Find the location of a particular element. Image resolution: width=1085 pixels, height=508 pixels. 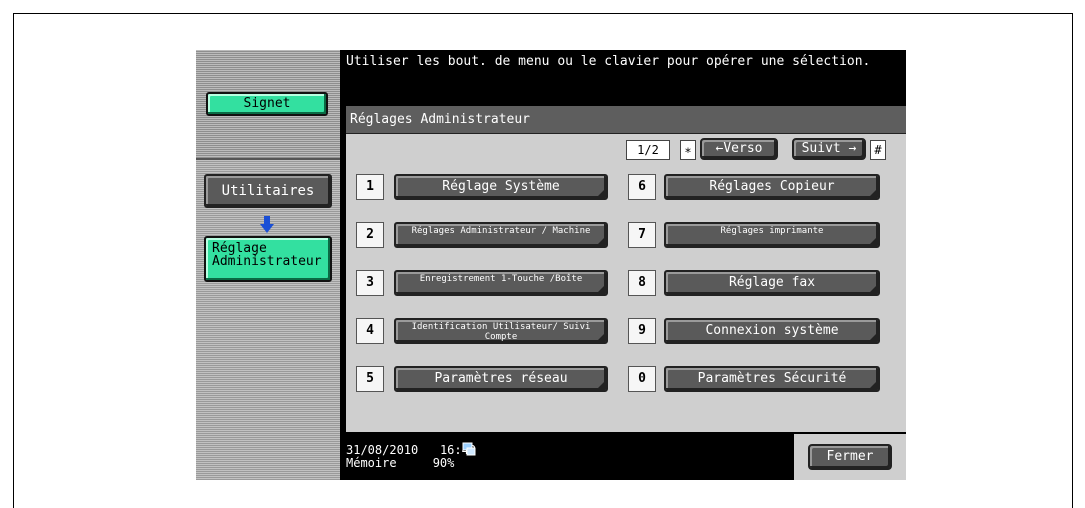

menu-label: Connexion système is located at coordinates (772, 330).